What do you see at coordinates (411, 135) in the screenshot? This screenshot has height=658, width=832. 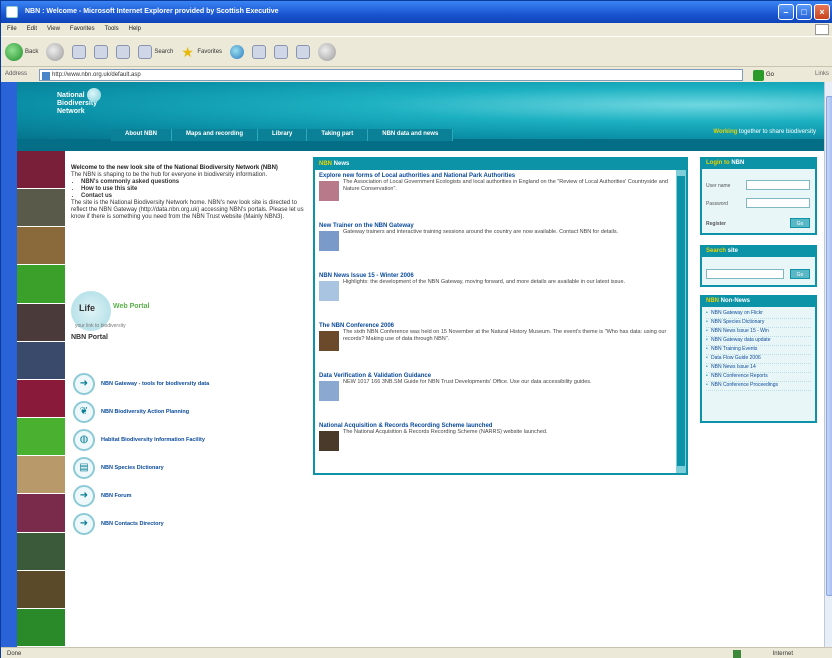 I see `nav-data-news: NBN data and news` at bounding box center [411, 135].